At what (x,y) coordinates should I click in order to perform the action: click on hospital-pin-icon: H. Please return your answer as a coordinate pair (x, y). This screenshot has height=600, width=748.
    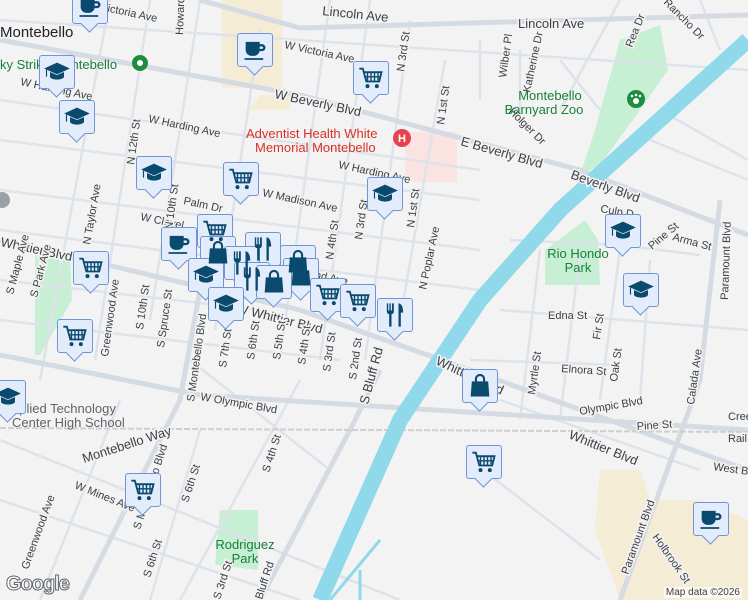
    Looking at the image, I should click on (402, 138).